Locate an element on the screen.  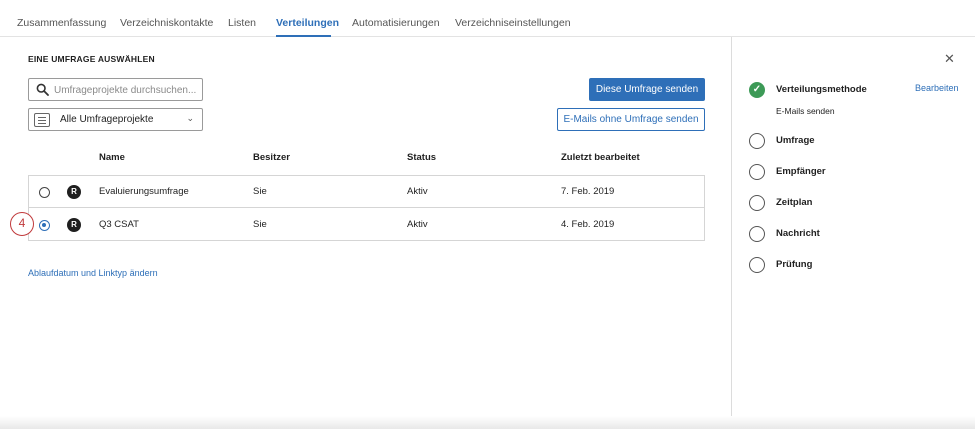
survey-last-edited: 4. Feb. 2019 is located at coordinates (588, 224).